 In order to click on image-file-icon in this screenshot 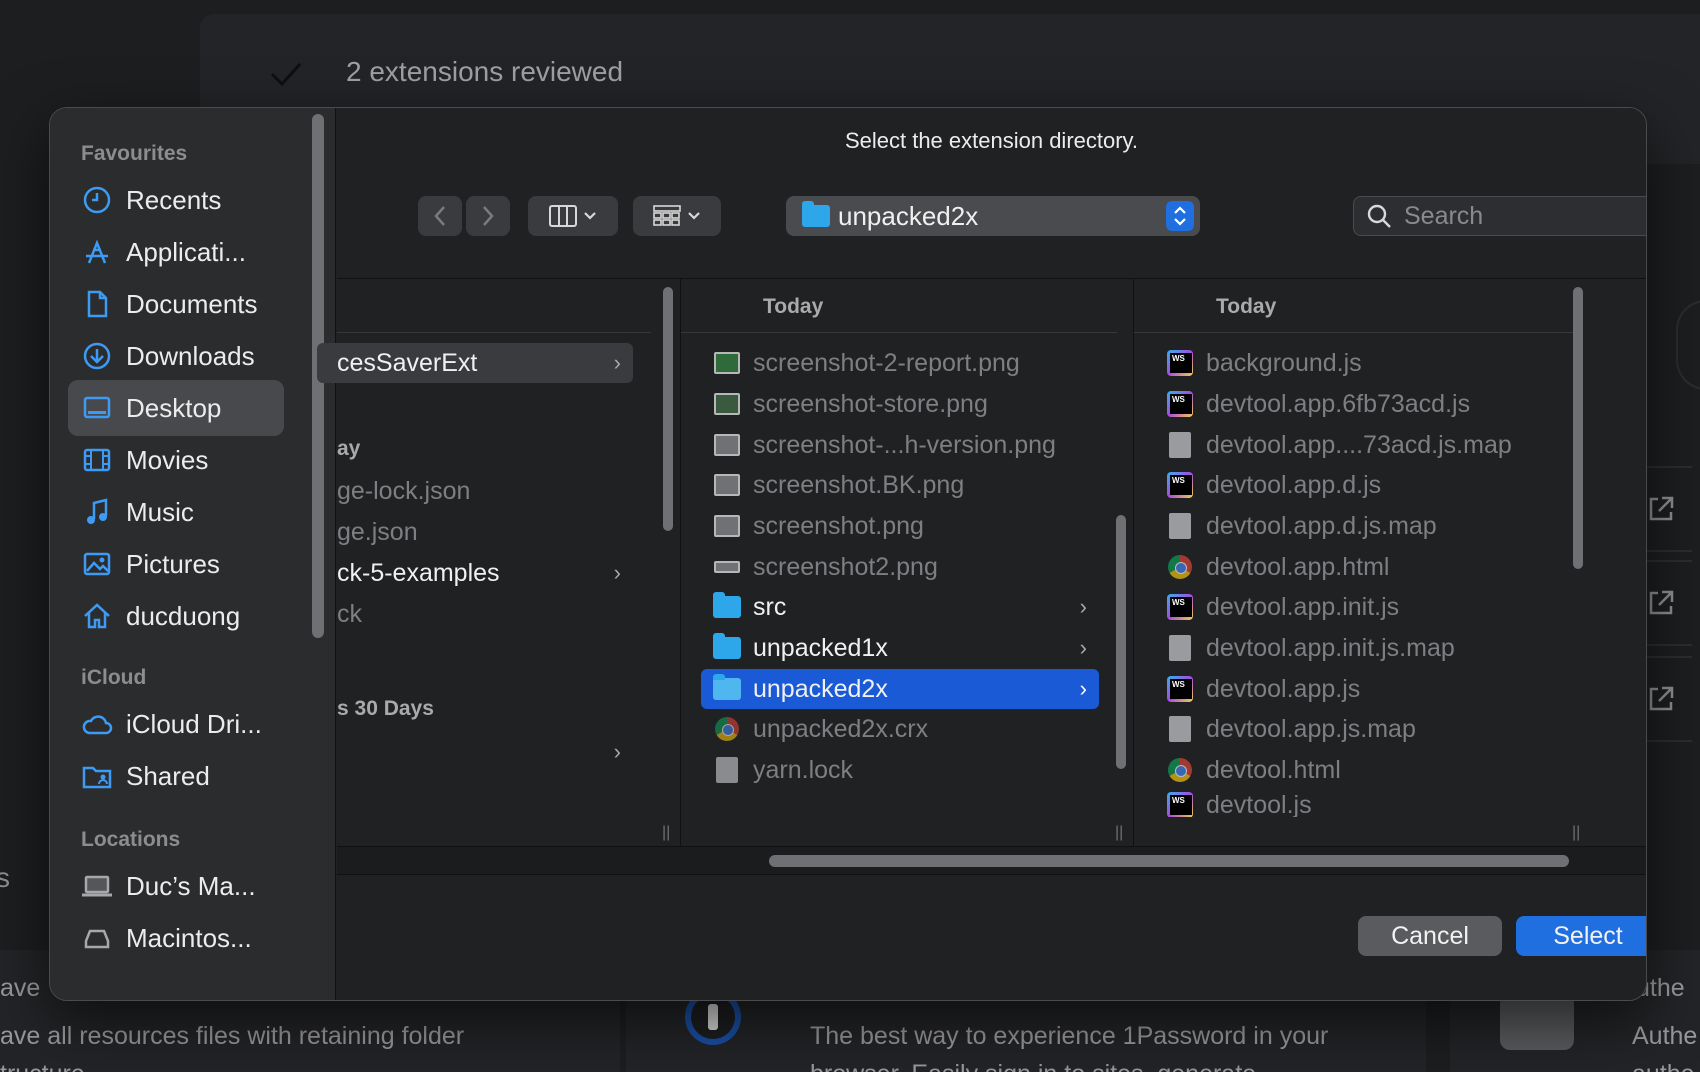, I will do `click(727, 404)`.